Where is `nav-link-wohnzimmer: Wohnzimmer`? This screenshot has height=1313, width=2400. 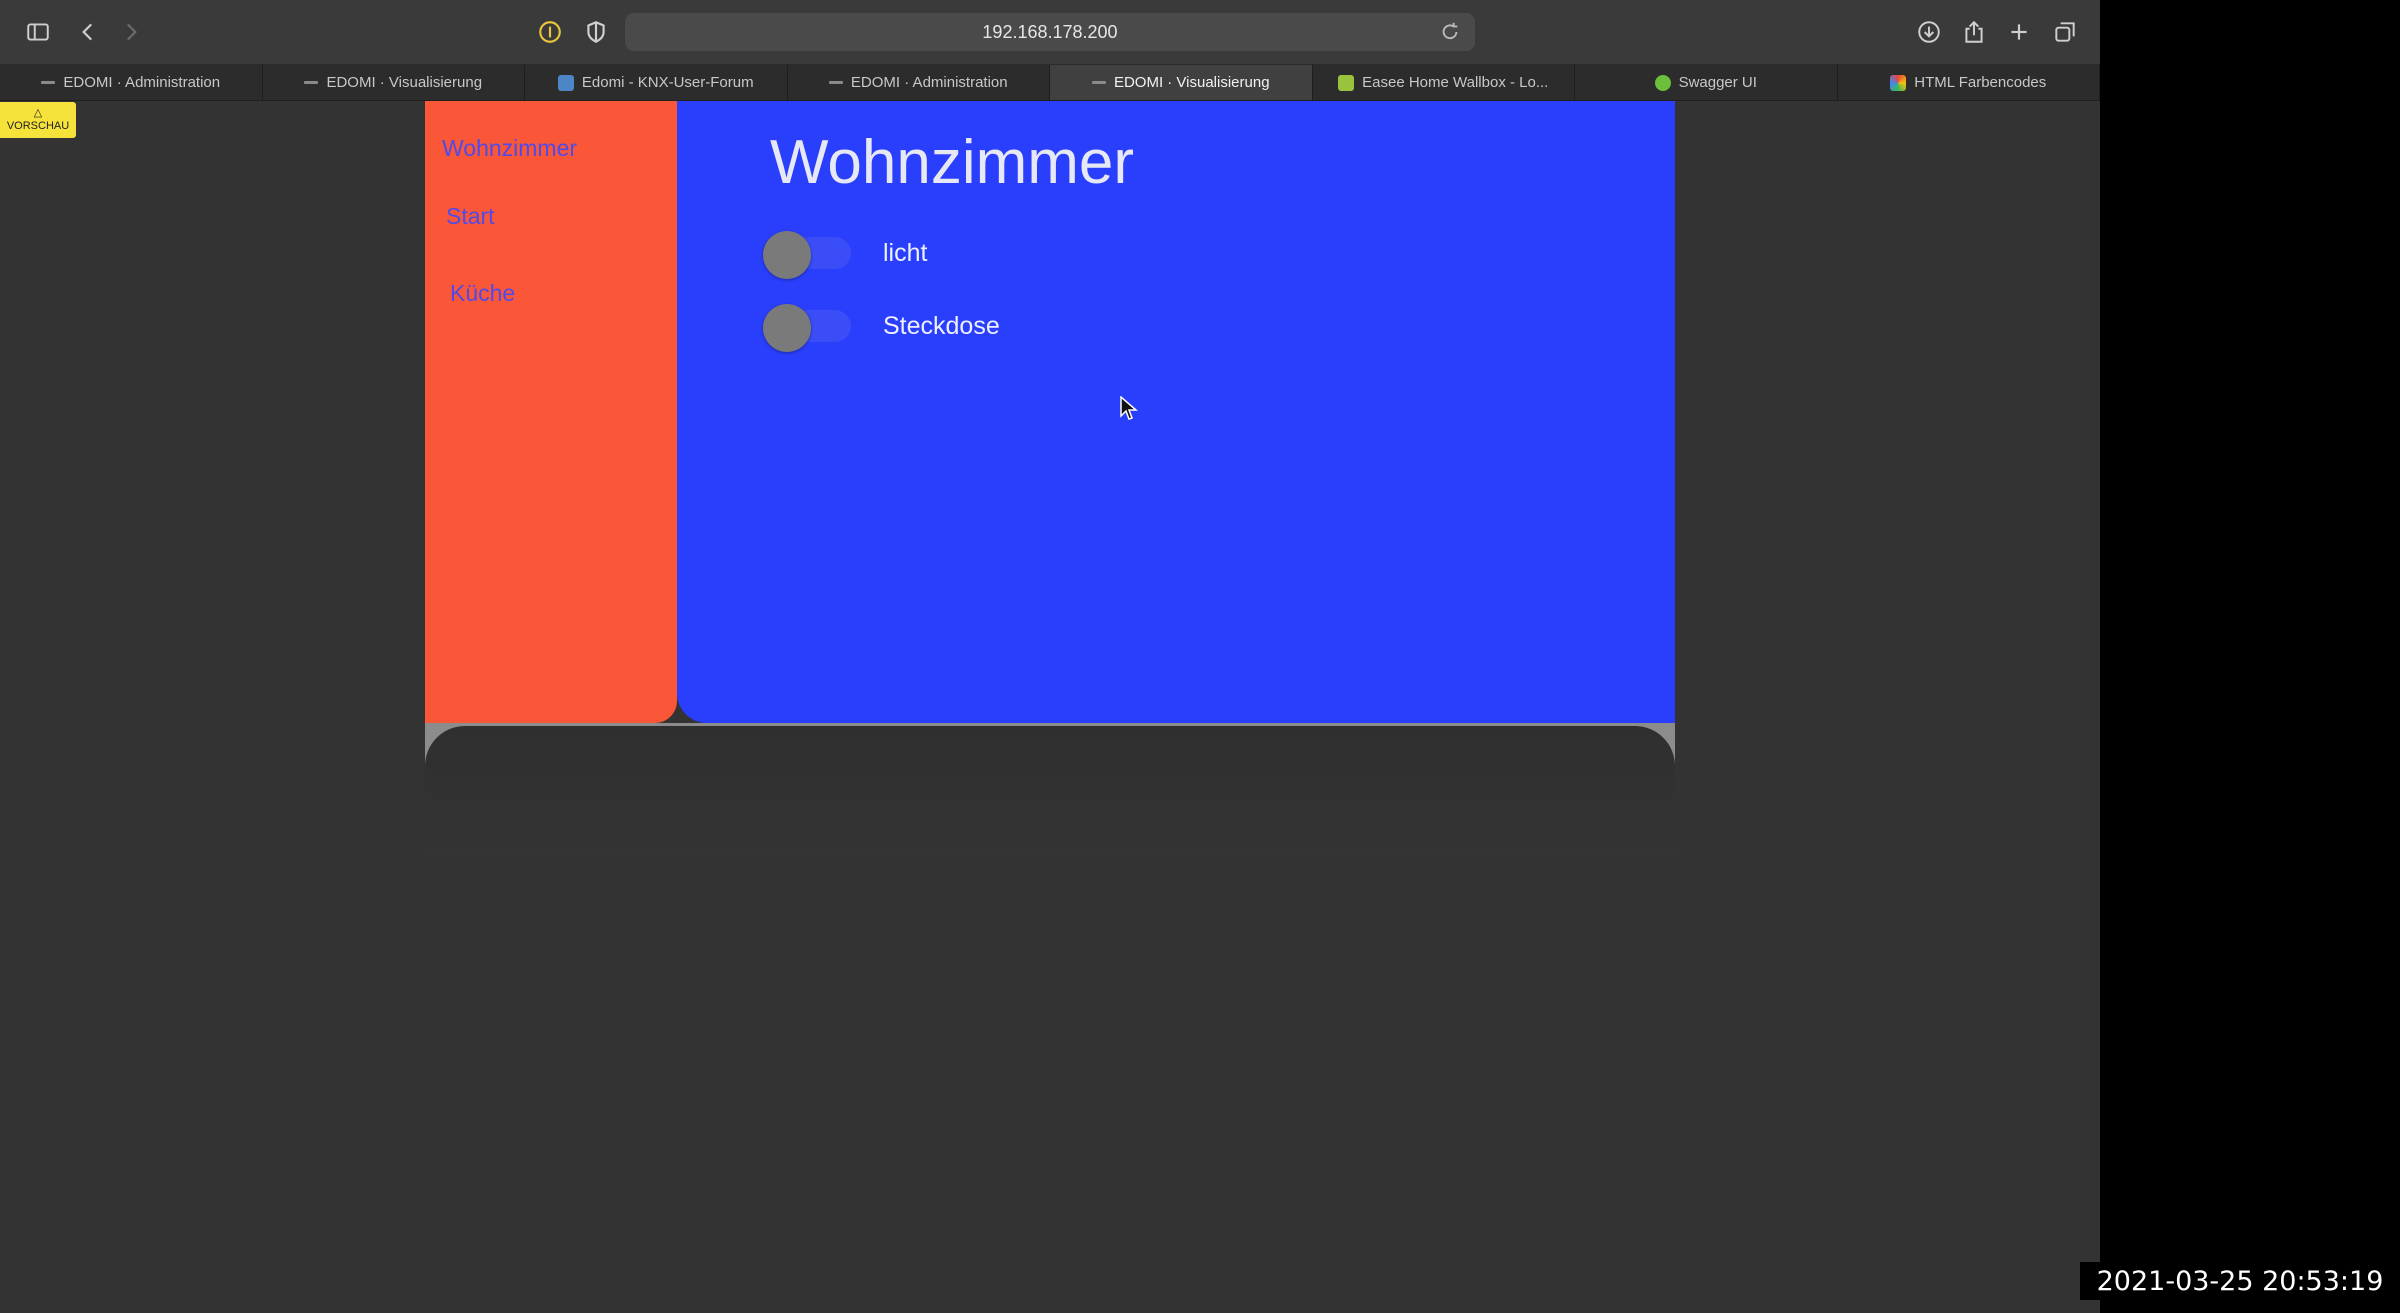 nav-link-wohnzimmer: Wohnzimmer is located at coordinates (509, 148).